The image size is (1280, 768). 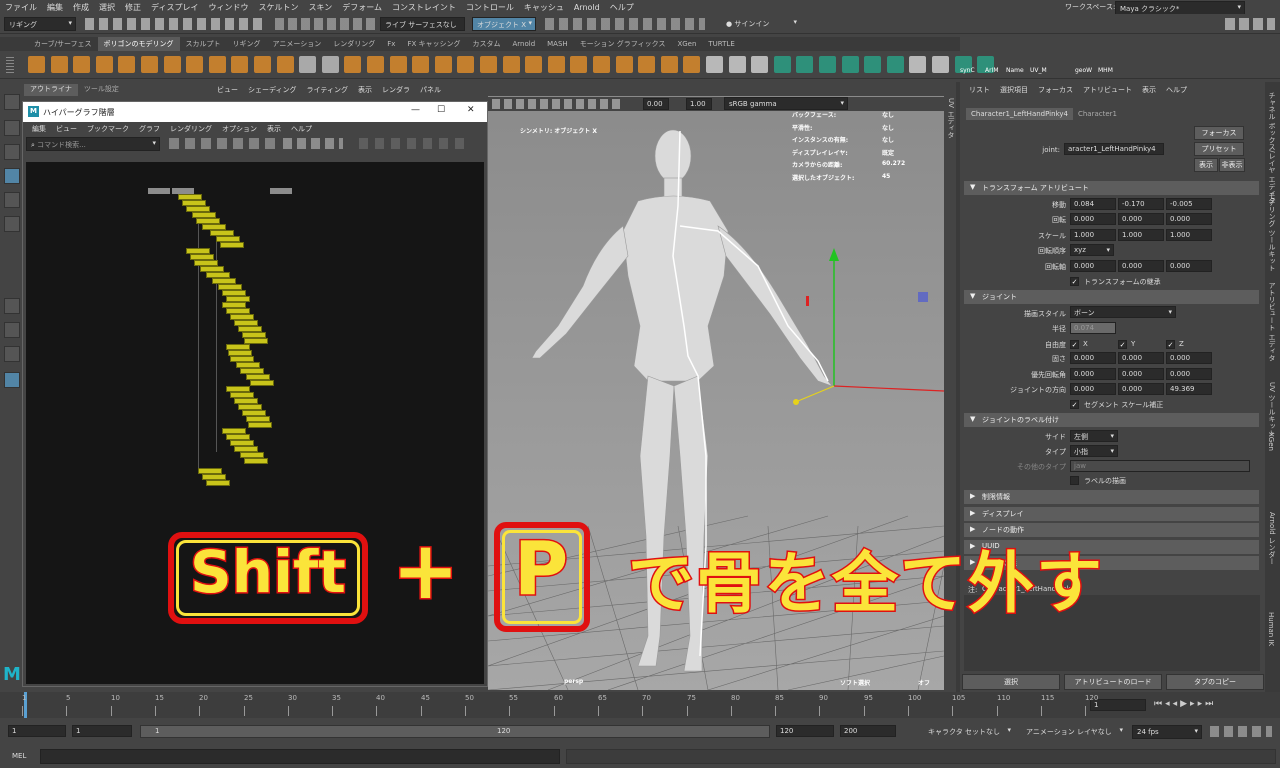 I want to click on shelf-tab: TURTLE, so click(x=721, y=44).